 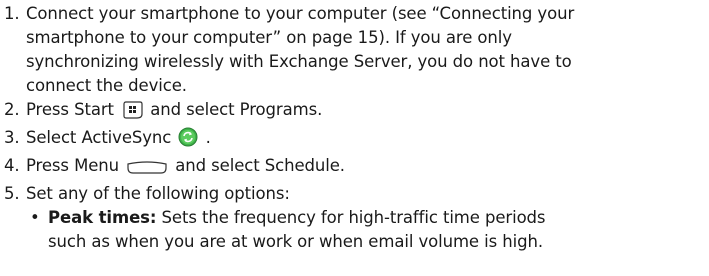 What do you see at coordinates (260, 165) in the screenshot?
I see `step-text: and select Schedule.` at bounding box center [260, 165].